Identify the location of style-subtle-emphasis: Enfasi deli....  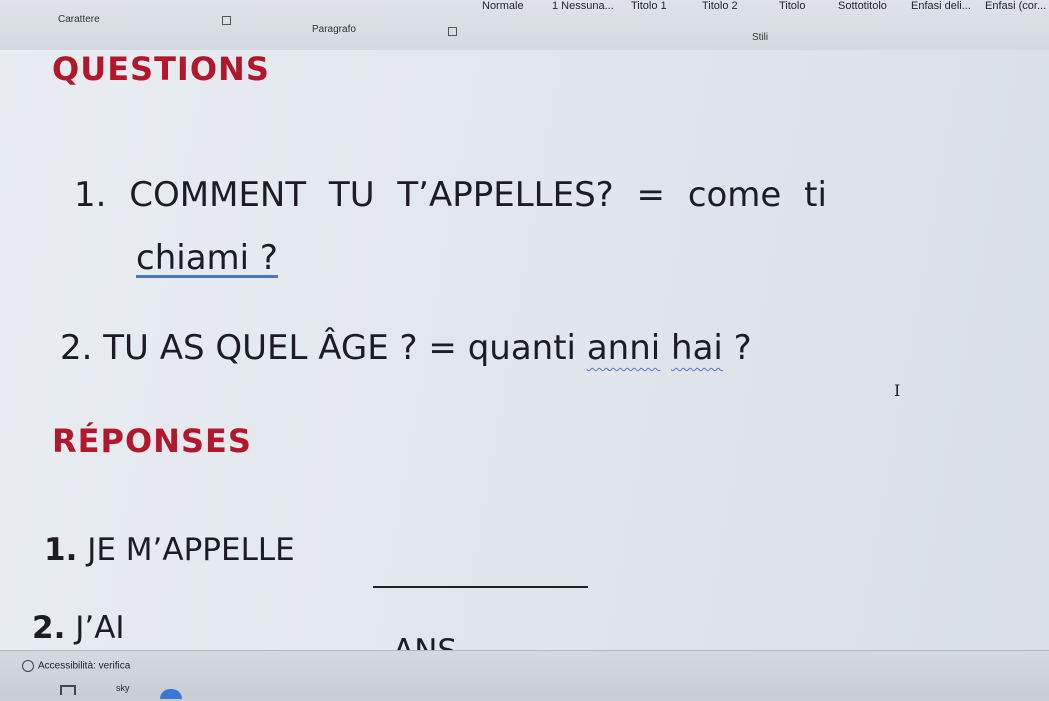
(941, 6).